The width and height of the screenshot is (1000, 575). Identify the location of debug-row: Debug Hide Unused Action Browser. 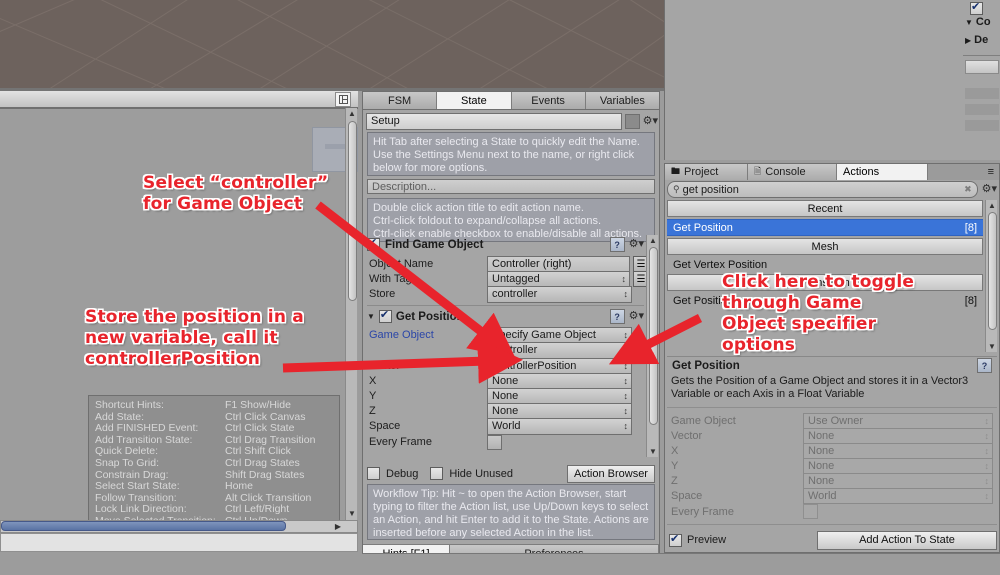
(511, 473).